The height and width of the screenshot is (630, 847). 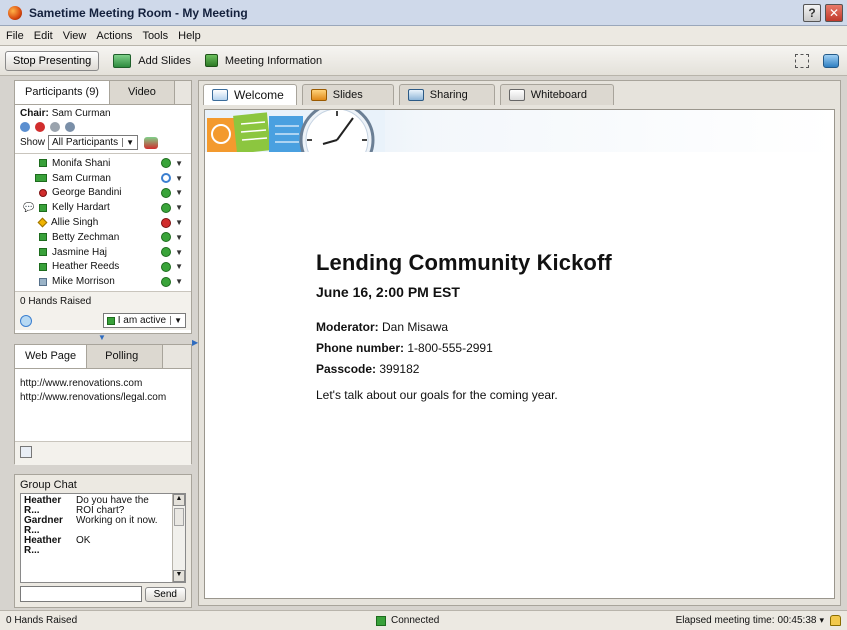 I want to click on mute-all-icon, so click(x=40, y=127).